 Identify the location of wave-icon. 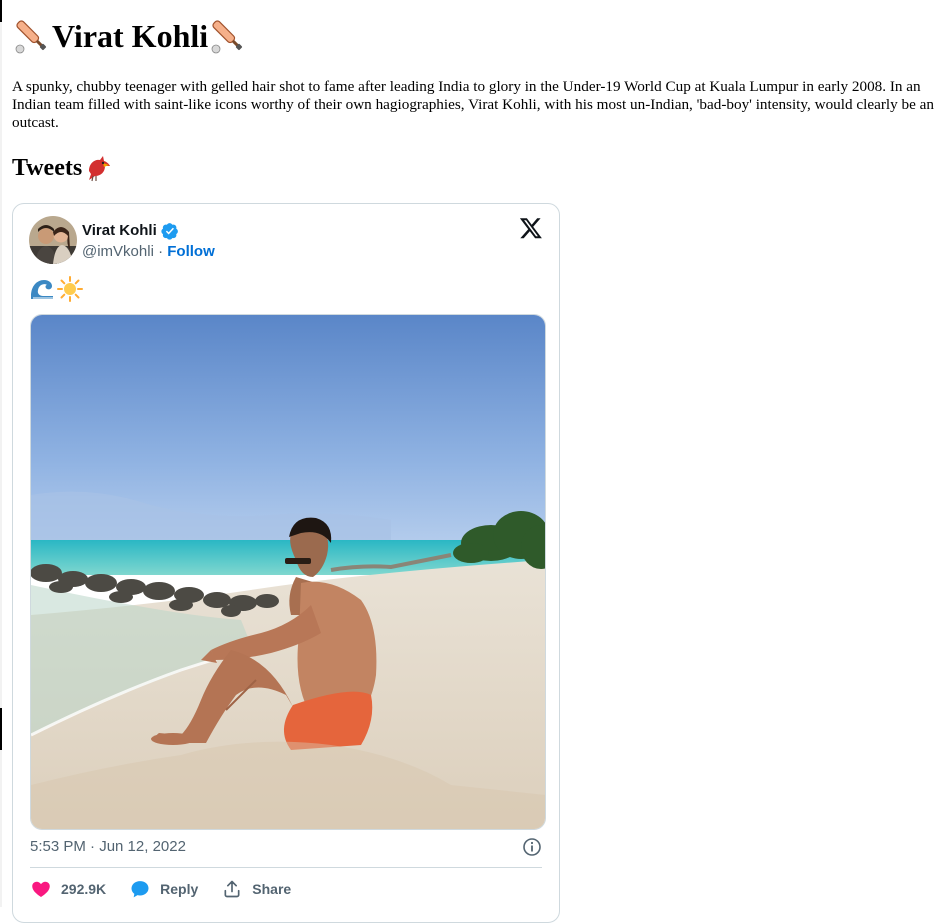
(42, 289).